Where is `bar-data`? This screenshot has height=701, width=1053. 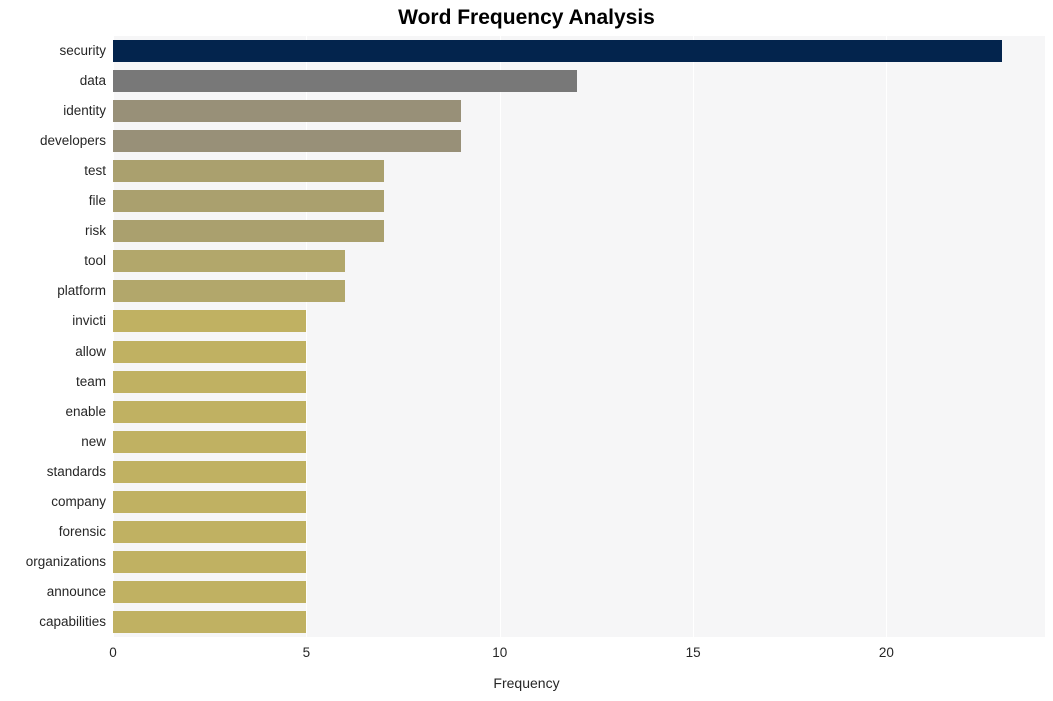
bar-data is located at coordinates (345, 81).